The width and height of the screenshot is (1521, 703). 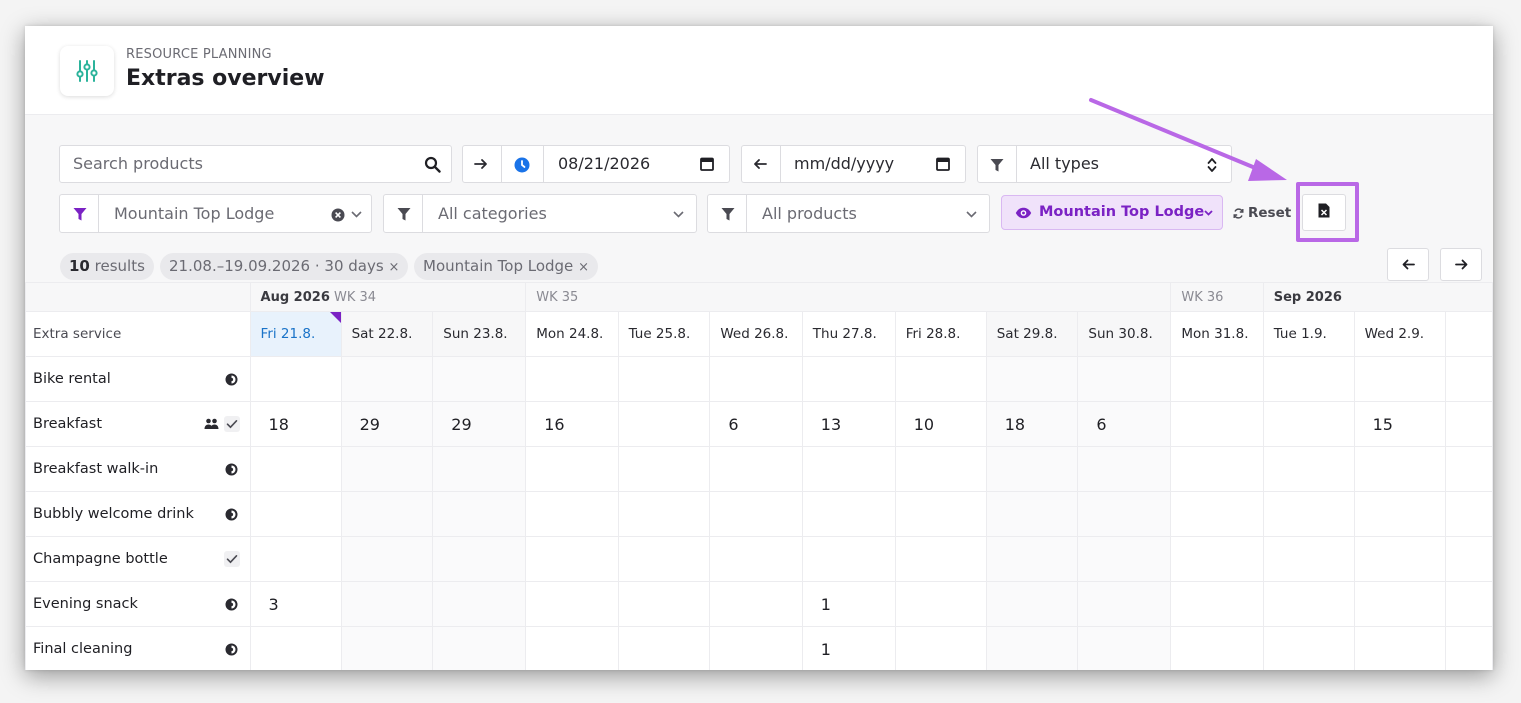 I want to click on extra-service-name-cell: Breakfast walk-in, so click(x=138, y=469).